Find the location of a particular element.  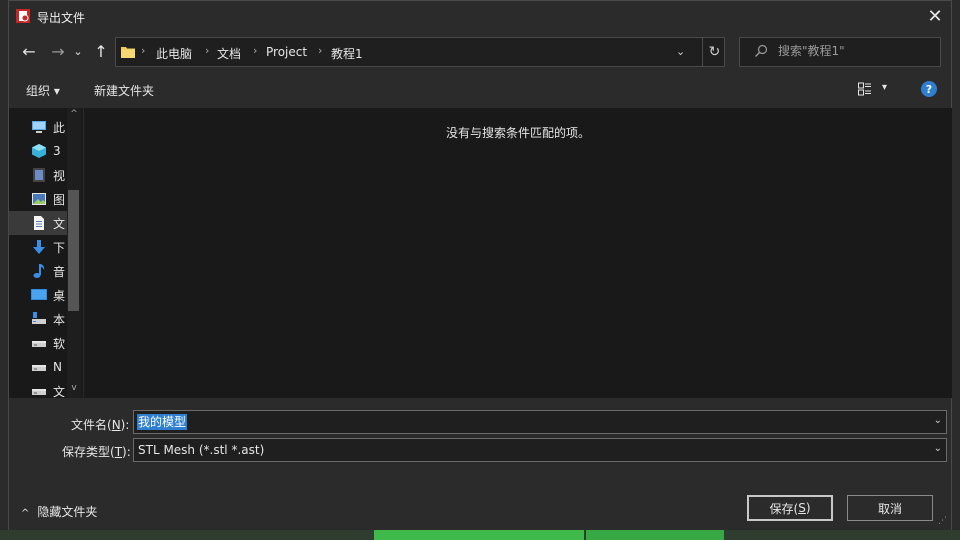

refresh-button: ↻ is located at coordinates (714, 52).